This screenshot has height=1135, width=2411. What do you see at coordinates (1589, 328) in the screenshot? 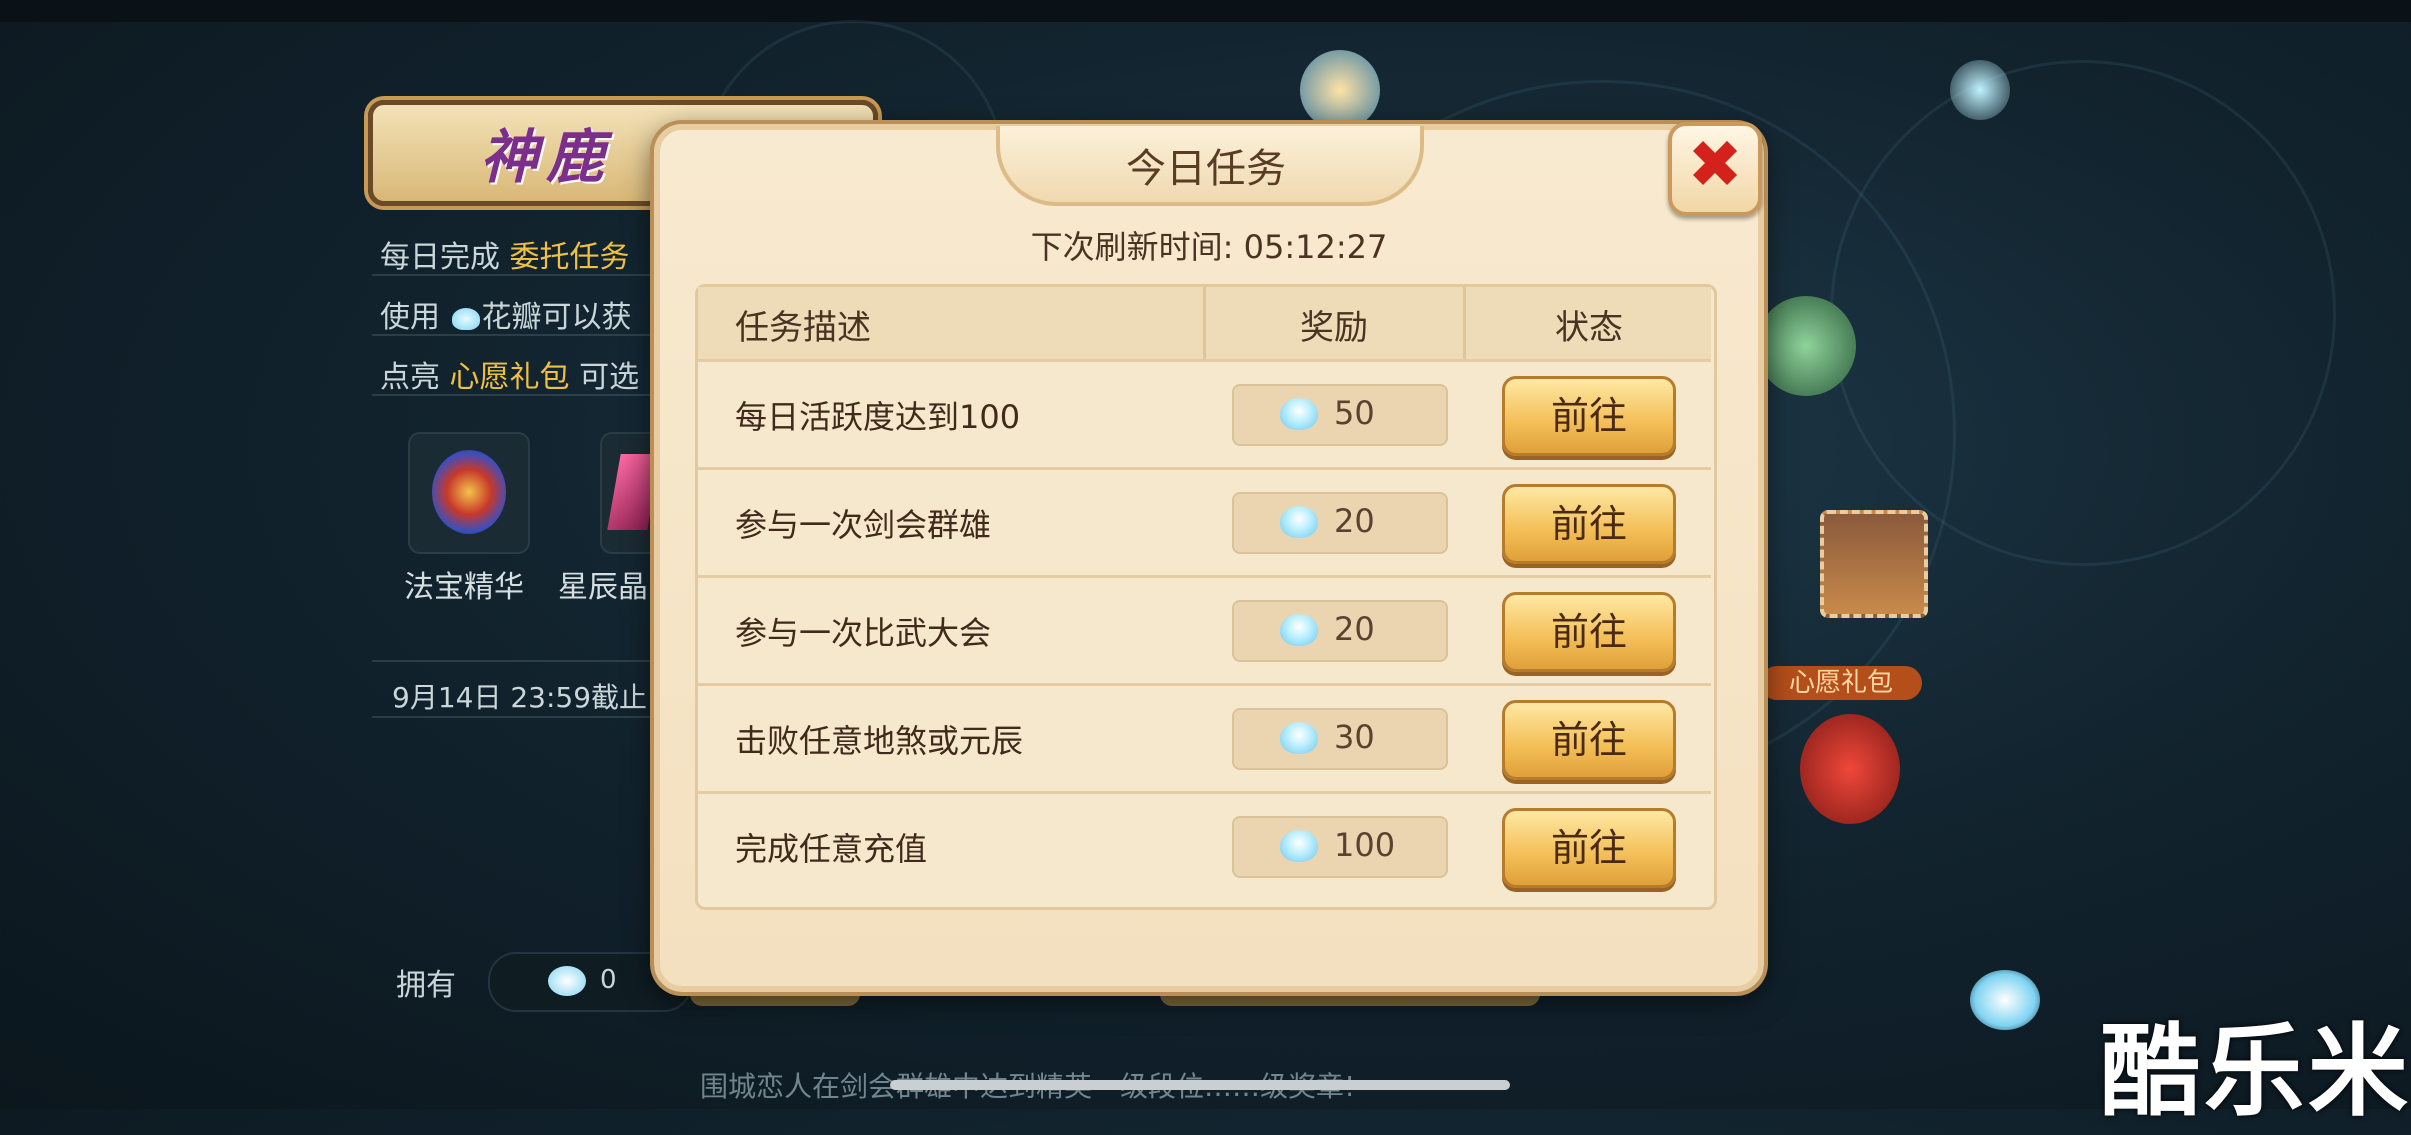
I see `header-status: 状态` at bounding box center [1589, 328].